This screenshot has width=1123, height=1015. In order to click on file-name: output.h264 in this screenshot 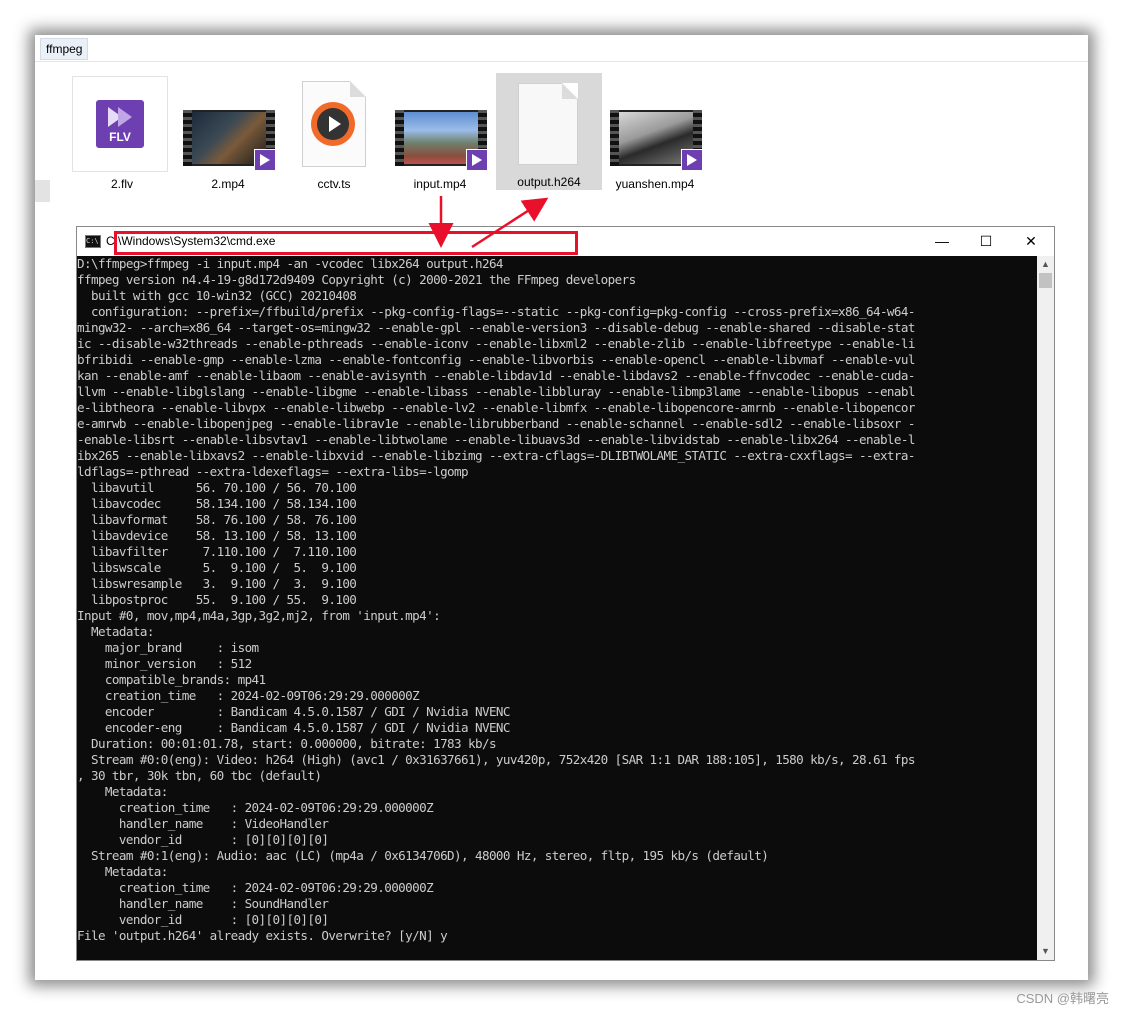, I will do `click(549, 182)`.